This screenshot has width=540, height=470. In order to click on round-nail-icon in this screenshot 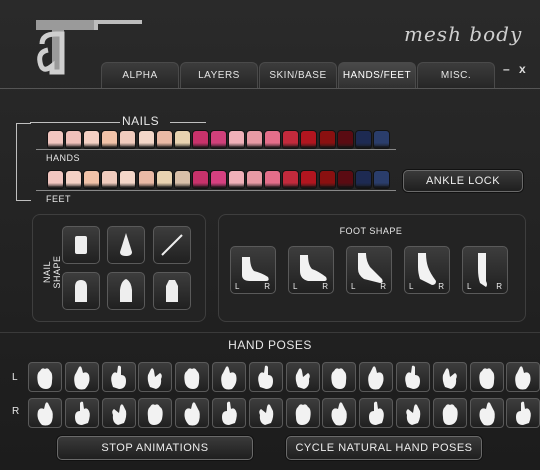, I will do `click(81, 291)`.